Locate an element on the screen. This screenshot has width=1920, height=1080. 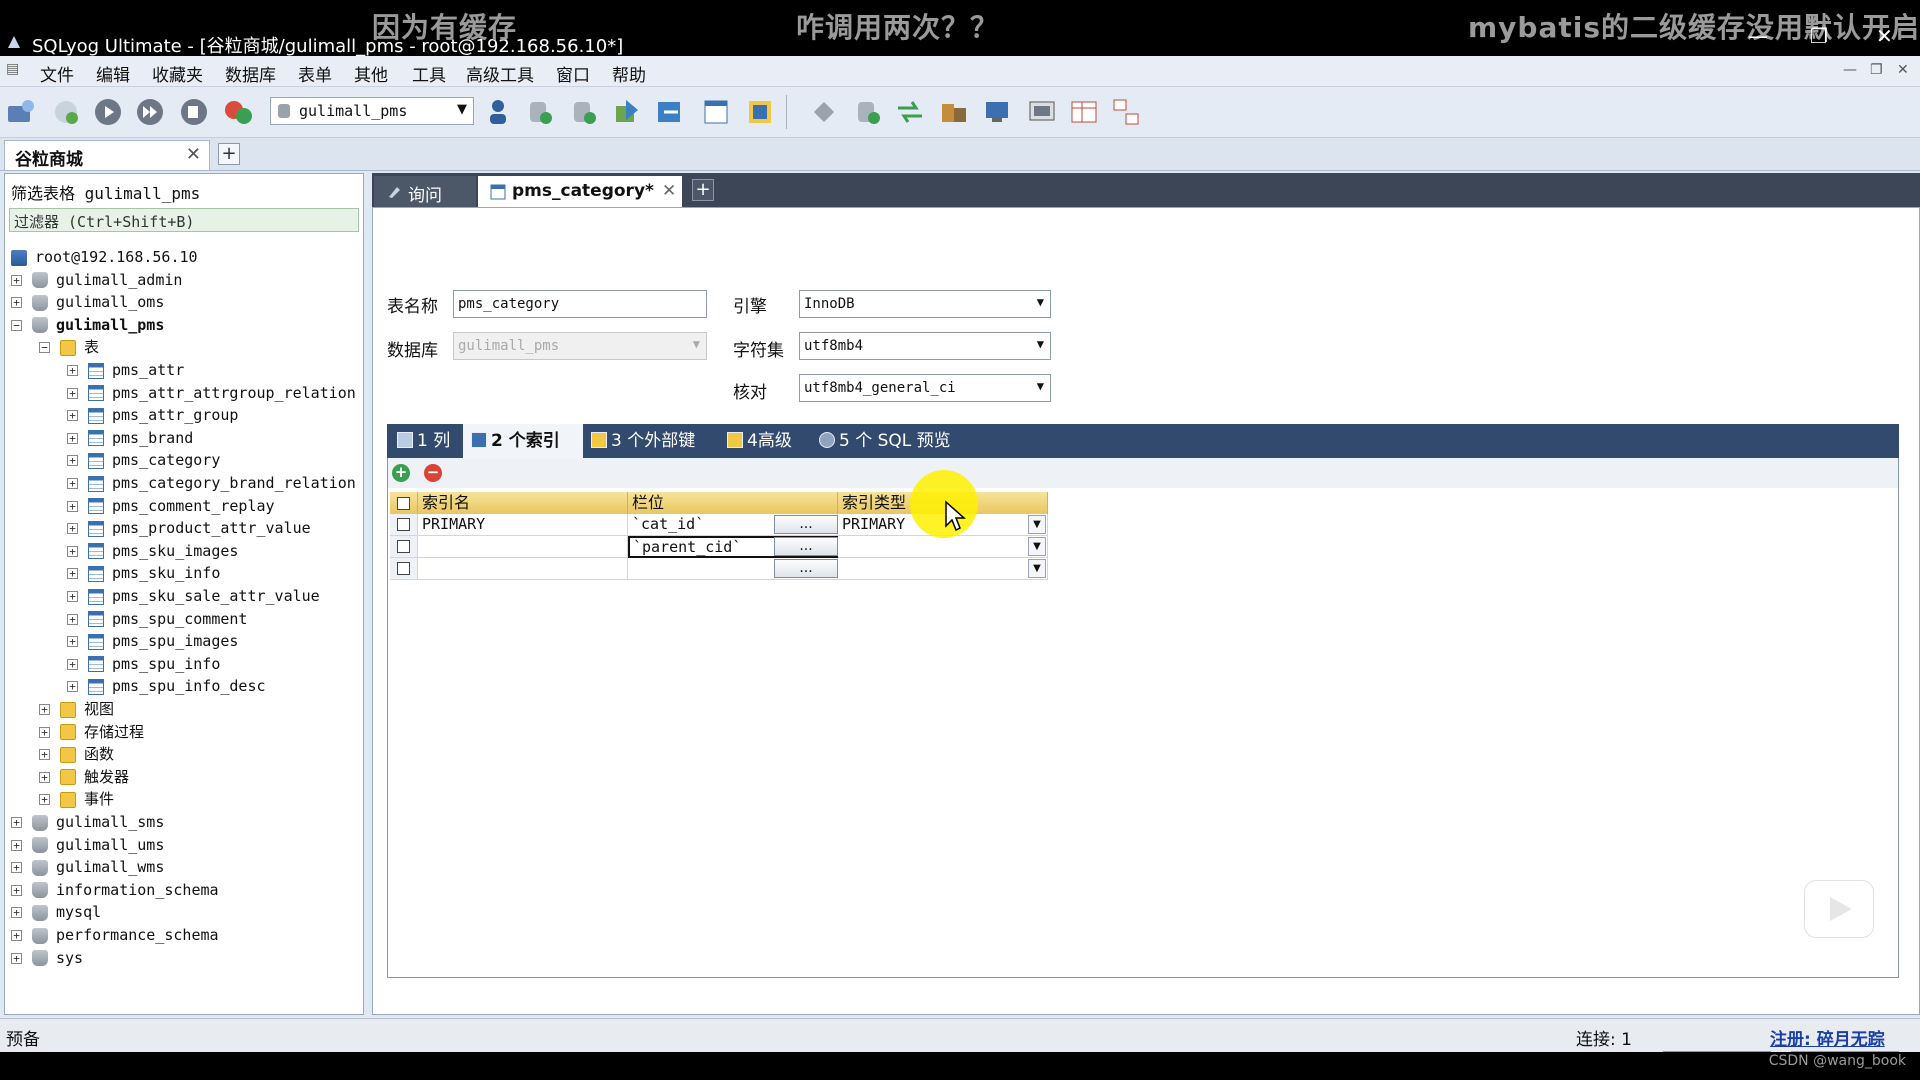
menu-database: 数据库 is located at coordinates (250, 73).